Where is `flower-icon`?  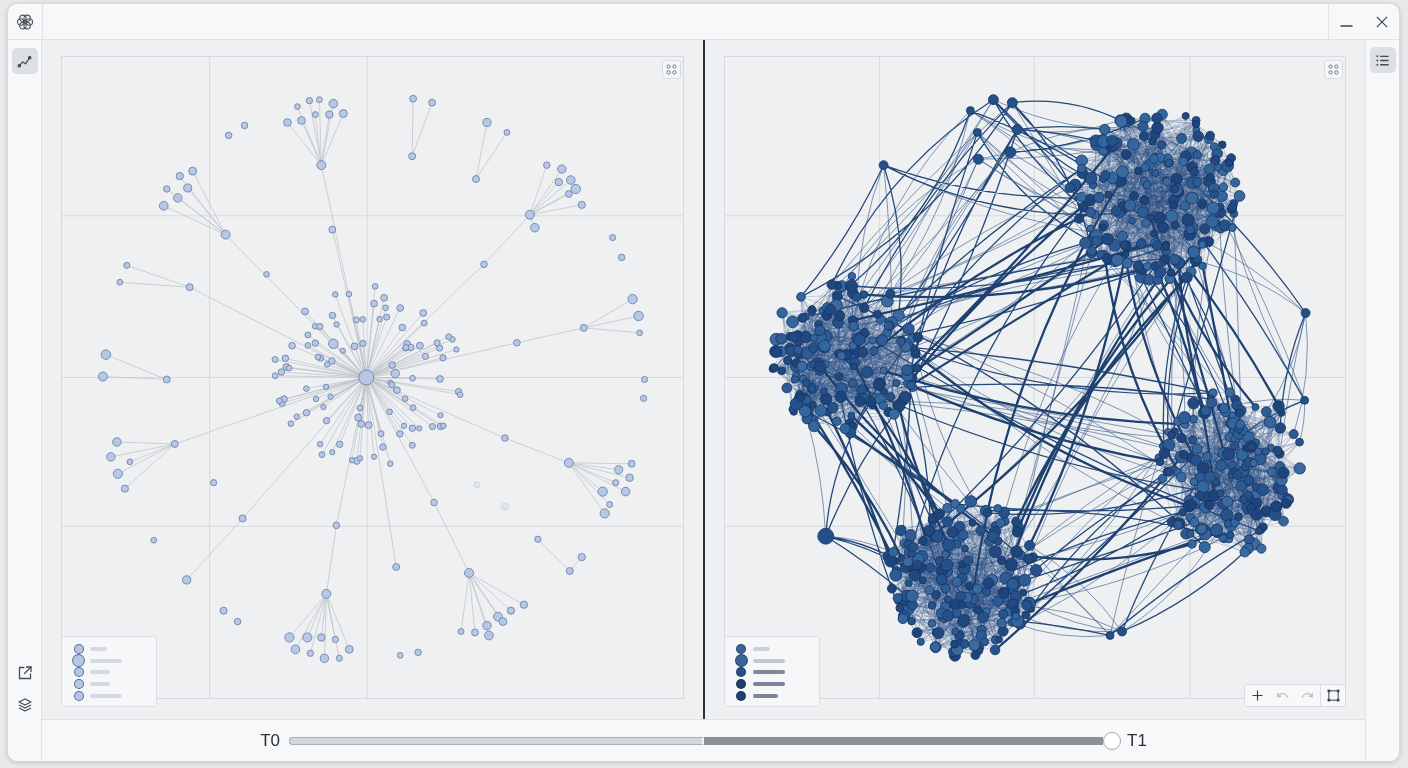 flower-icon is located at coordinates (25, 21).